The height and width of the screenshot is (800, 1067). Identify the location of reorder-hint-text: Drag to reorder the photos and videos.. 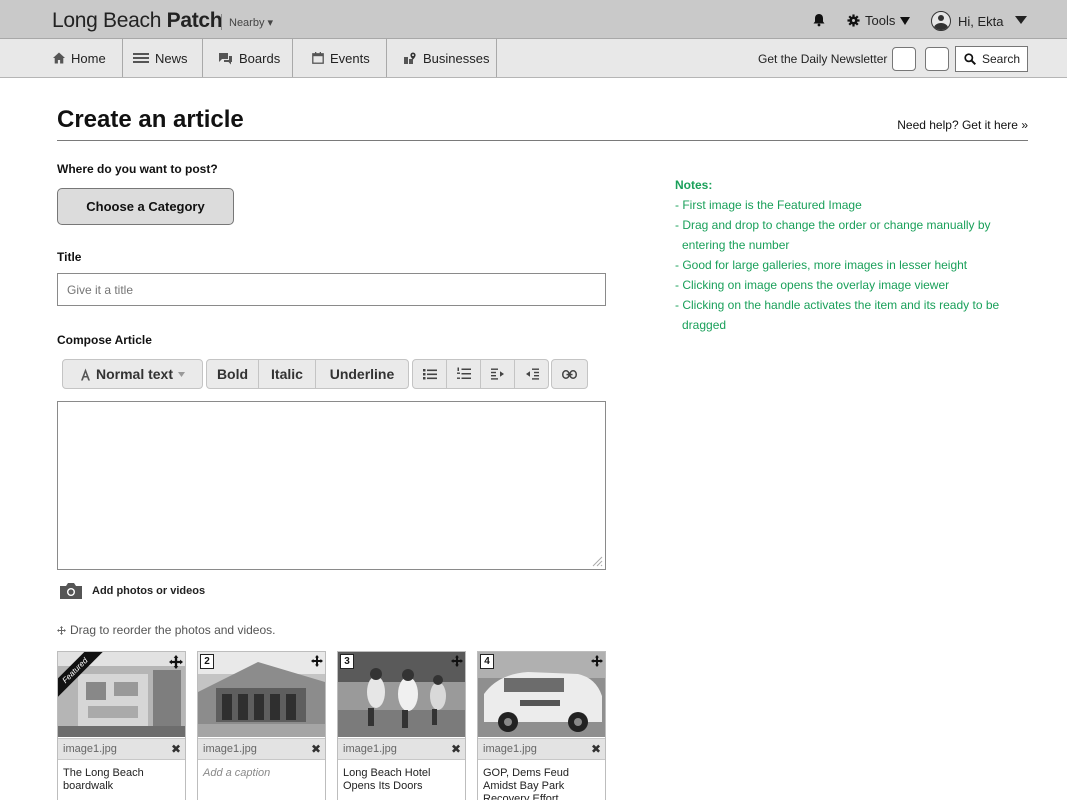
(173, 630).